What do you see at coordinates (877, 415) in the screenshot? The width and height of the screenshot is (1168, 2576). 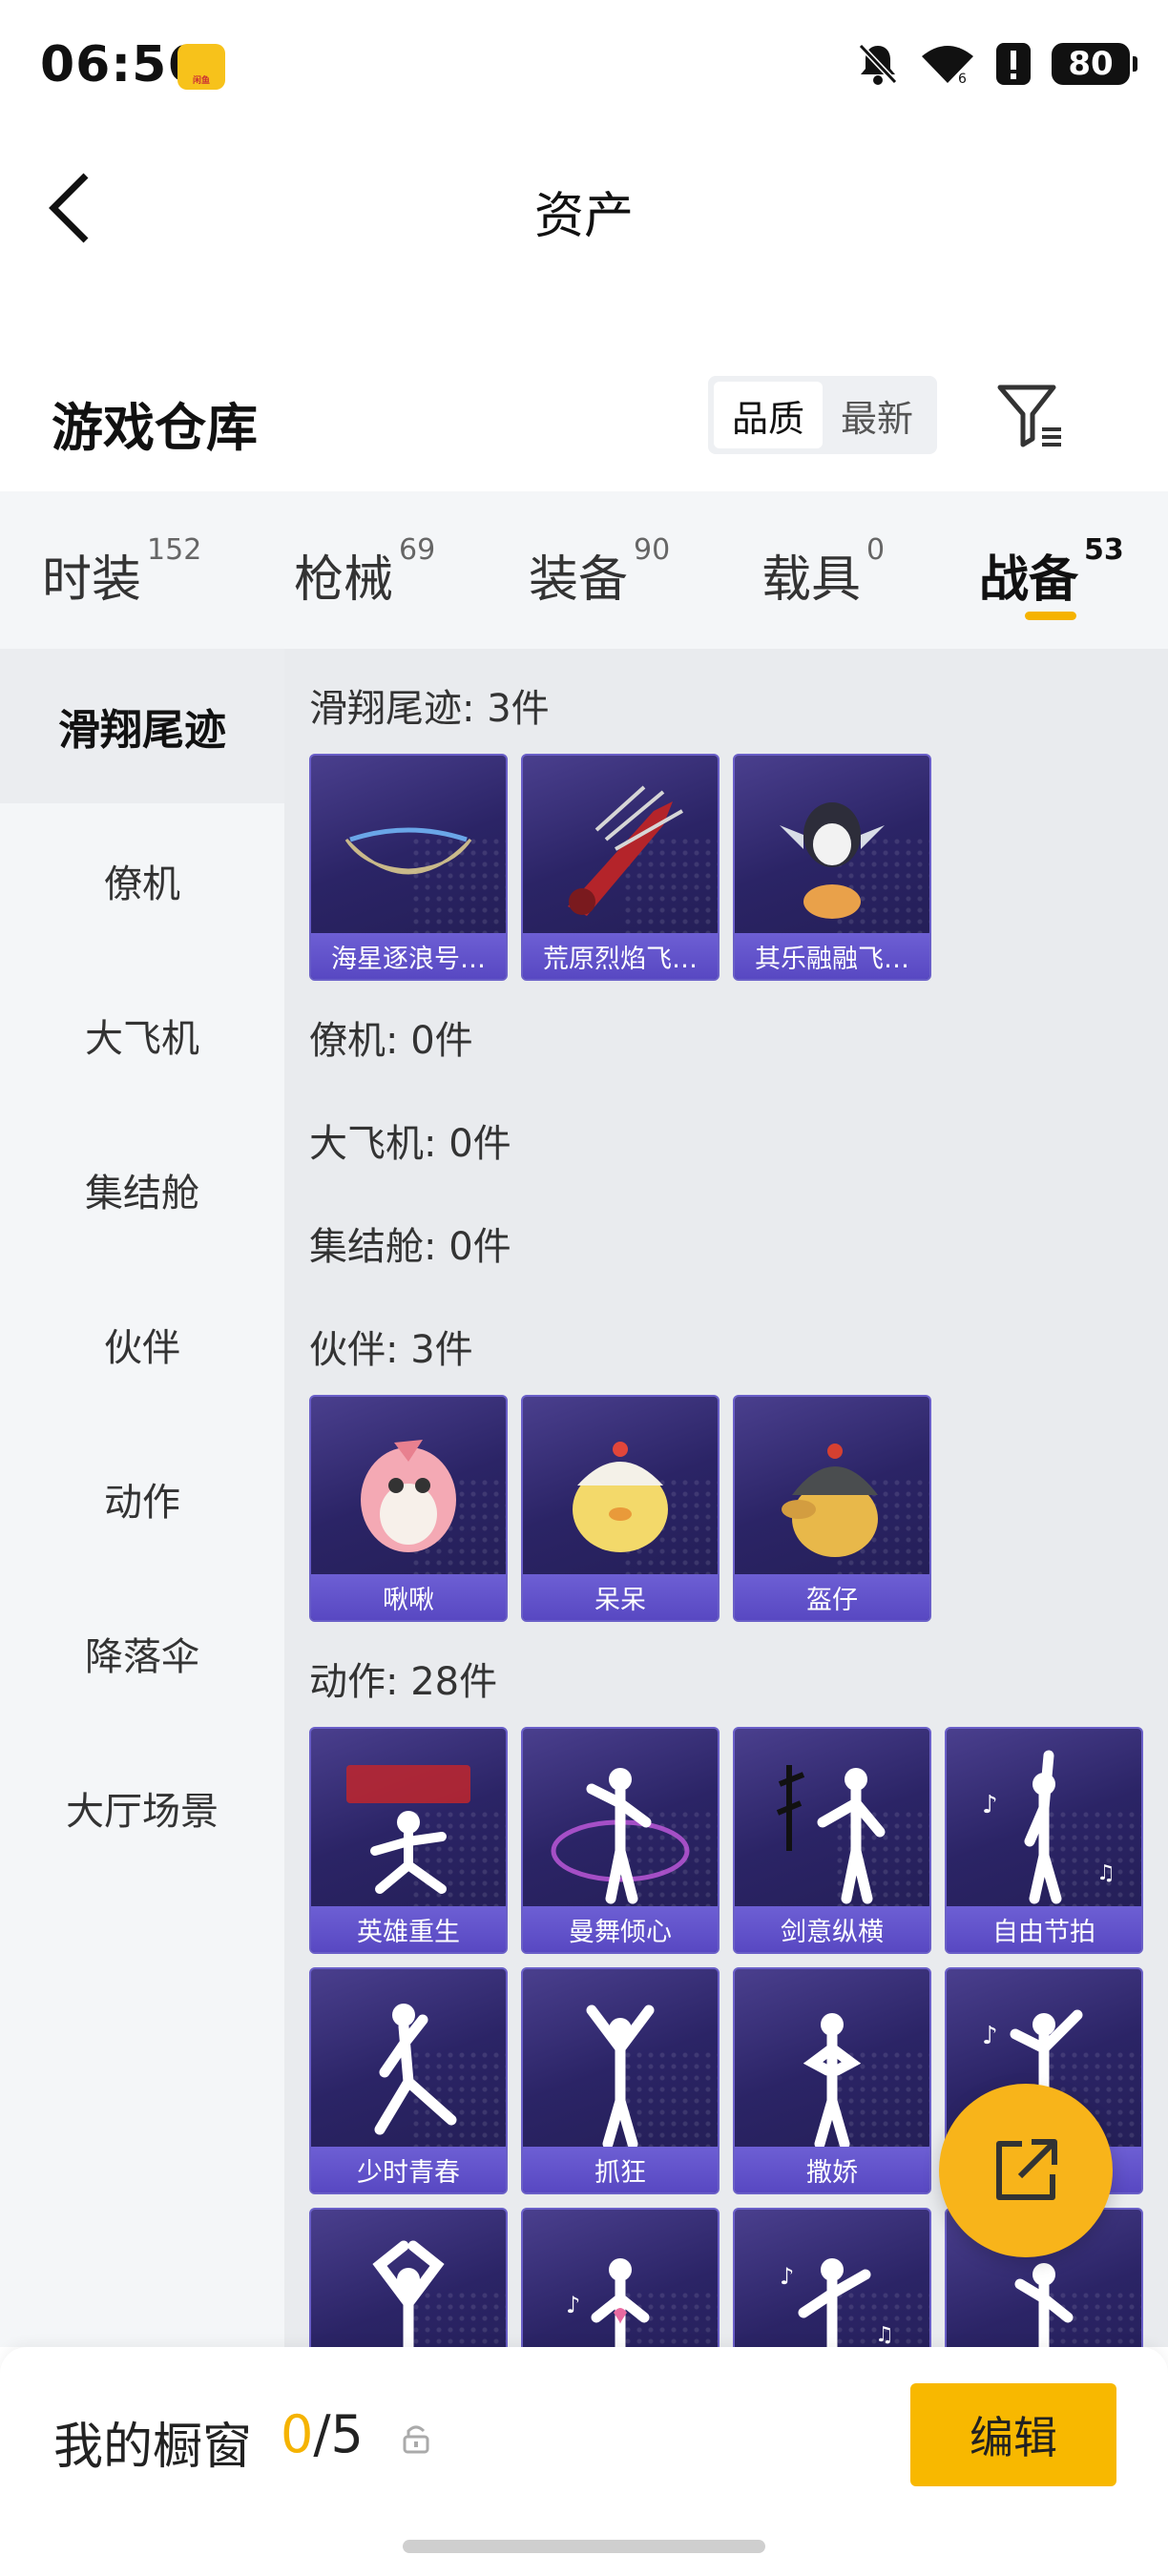 I see `sort-latest-button: 最新` at bounding box center [877, 415].